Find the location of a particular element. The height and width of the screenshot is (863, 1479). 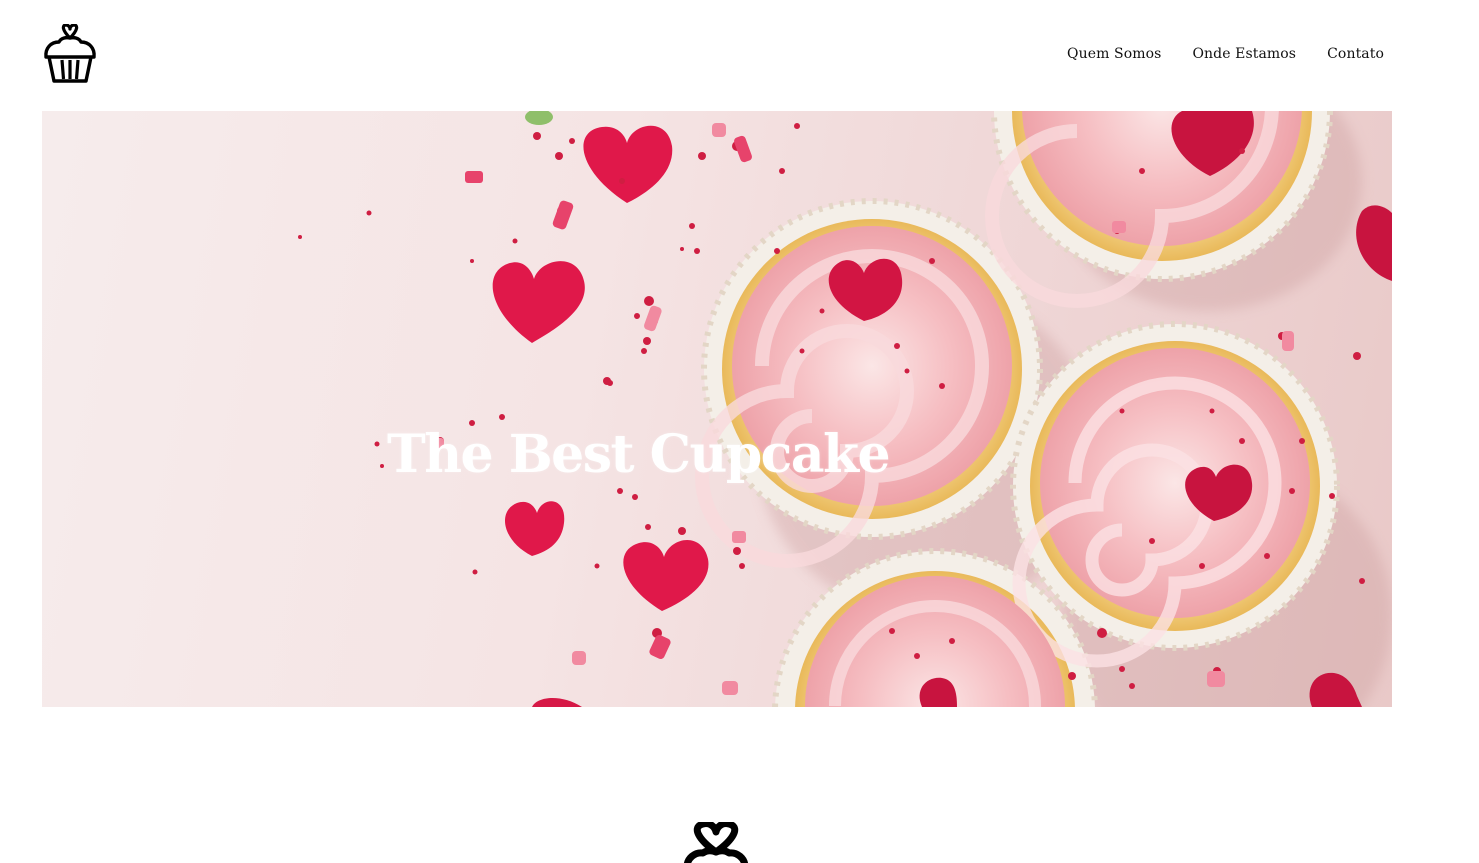

hero-title: The Best Cupcake is located at coordinates (639, 454).